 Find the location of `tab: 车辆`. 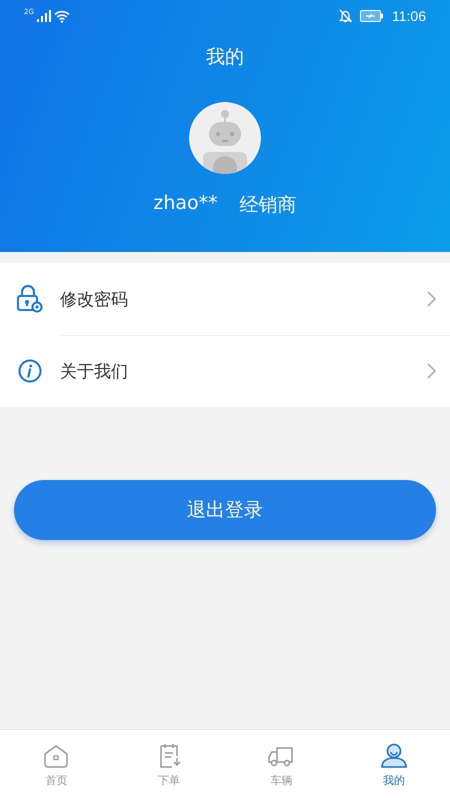

tab: 车辆 is located at coordinates (281, 765).